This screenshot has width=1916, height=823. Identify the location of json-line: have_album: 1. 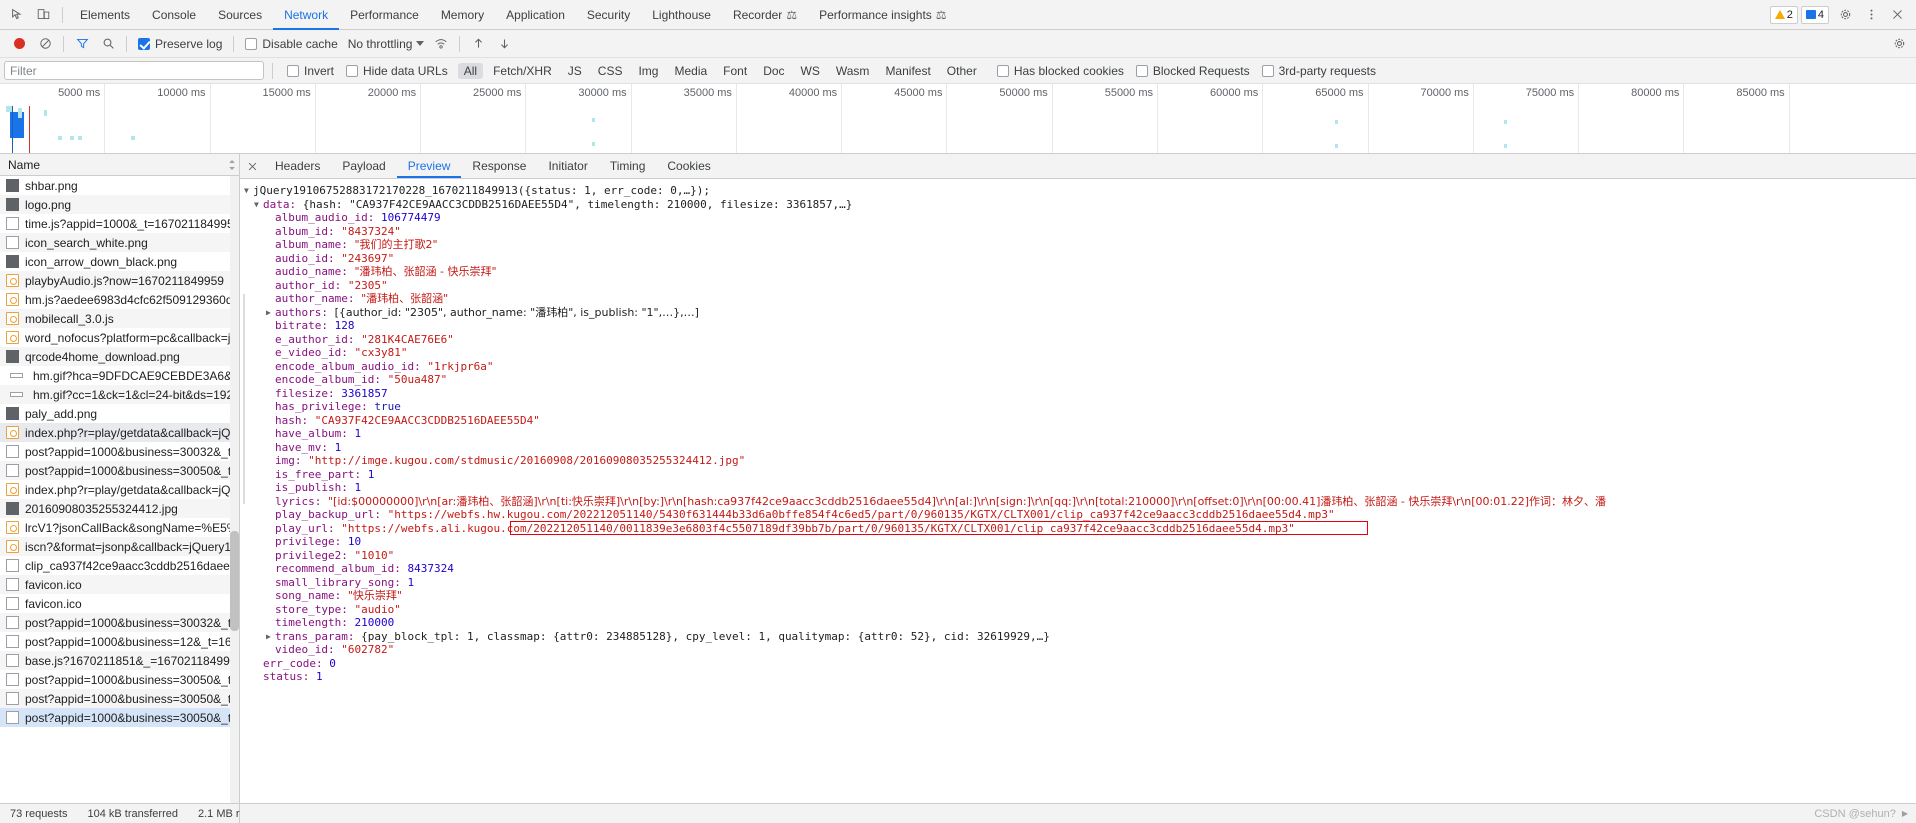
(1078, 434).